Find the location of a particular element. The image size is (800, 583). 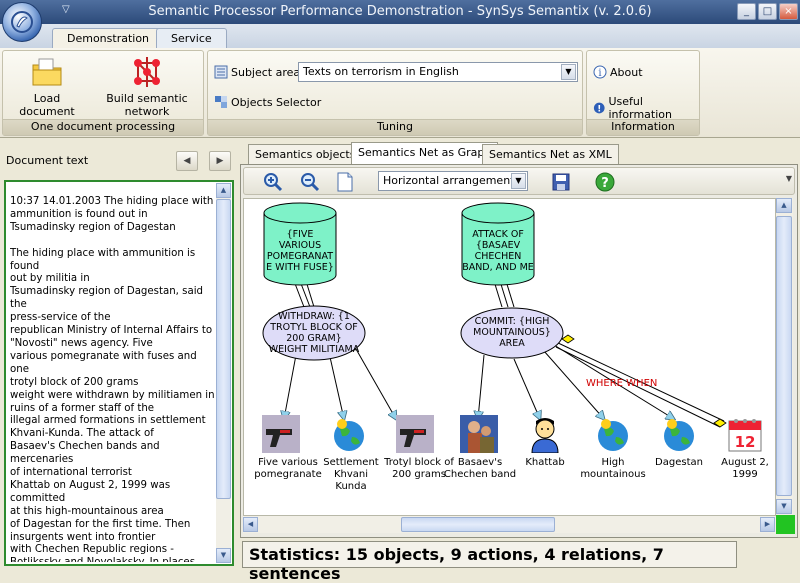

group-one-document-caption: One document processing is located at coordinates (103, 127).